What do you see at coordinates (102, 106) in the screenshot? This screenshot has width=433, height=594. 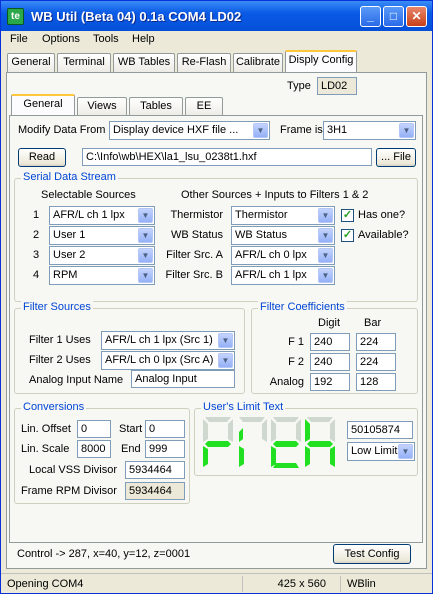 I see `subtab-views: Views` at bounding box center [102, 106].